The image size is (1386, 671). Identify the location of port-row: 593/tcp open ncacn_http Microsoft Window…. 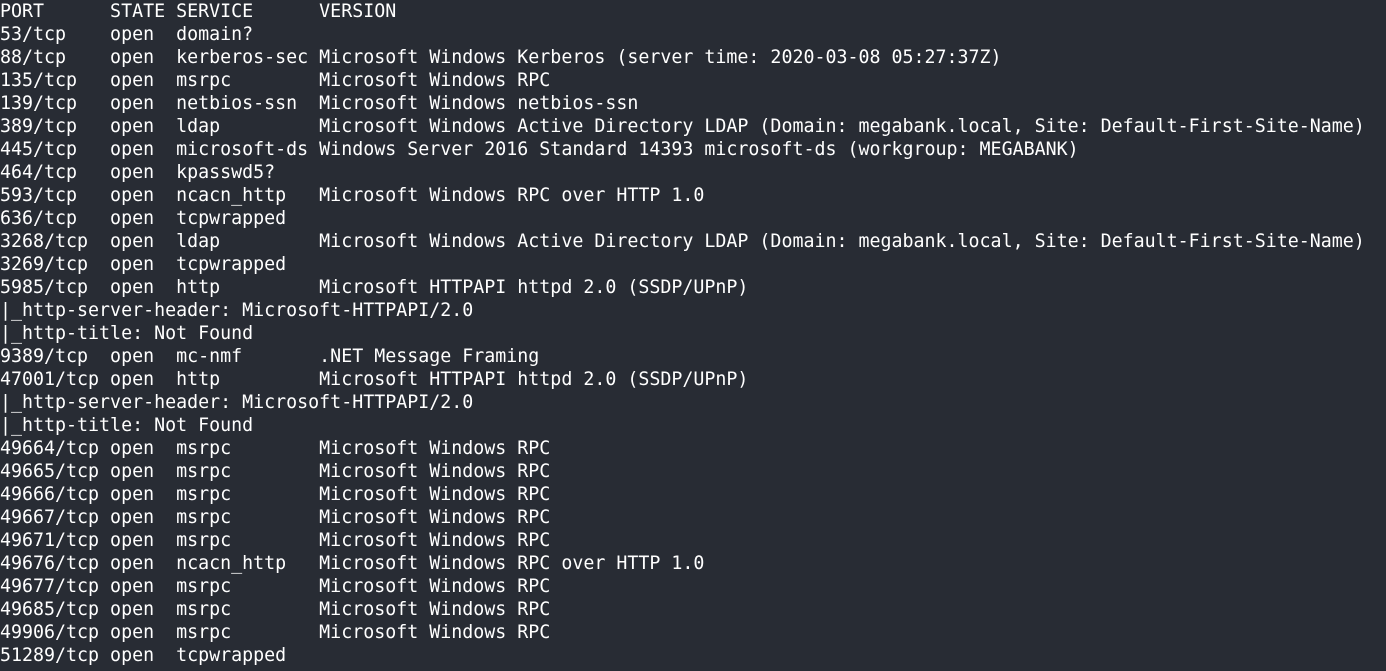
(352, 195).